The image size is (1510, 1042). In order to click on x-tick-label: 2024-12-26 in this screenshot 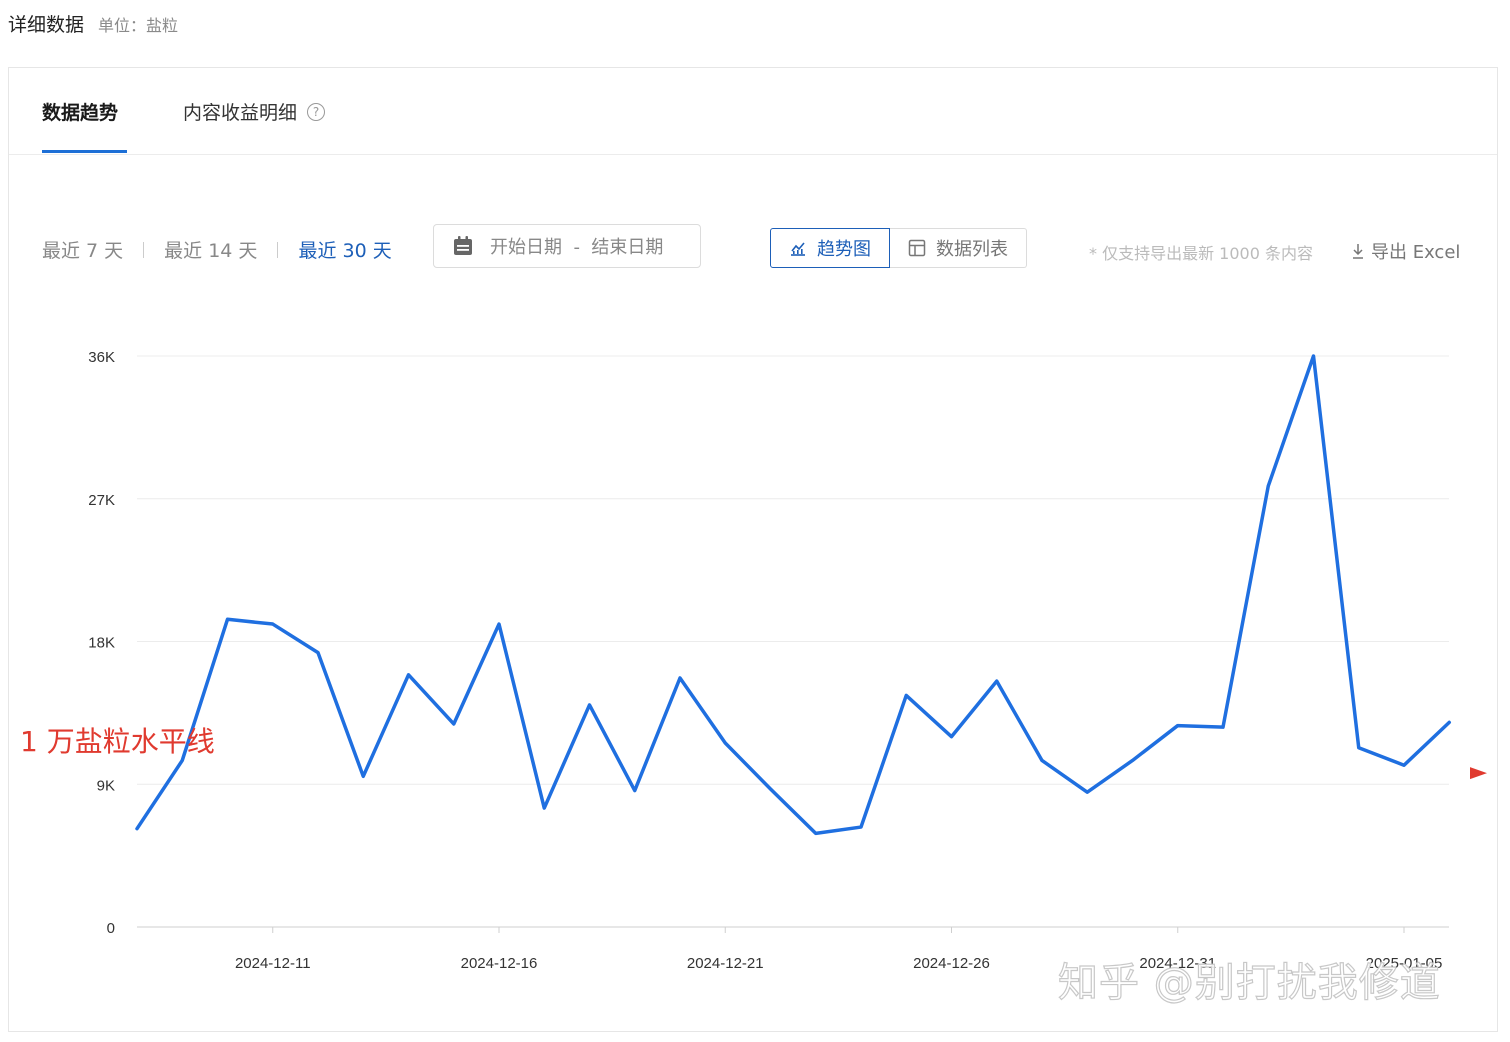, I will do `click(951, 963)`.